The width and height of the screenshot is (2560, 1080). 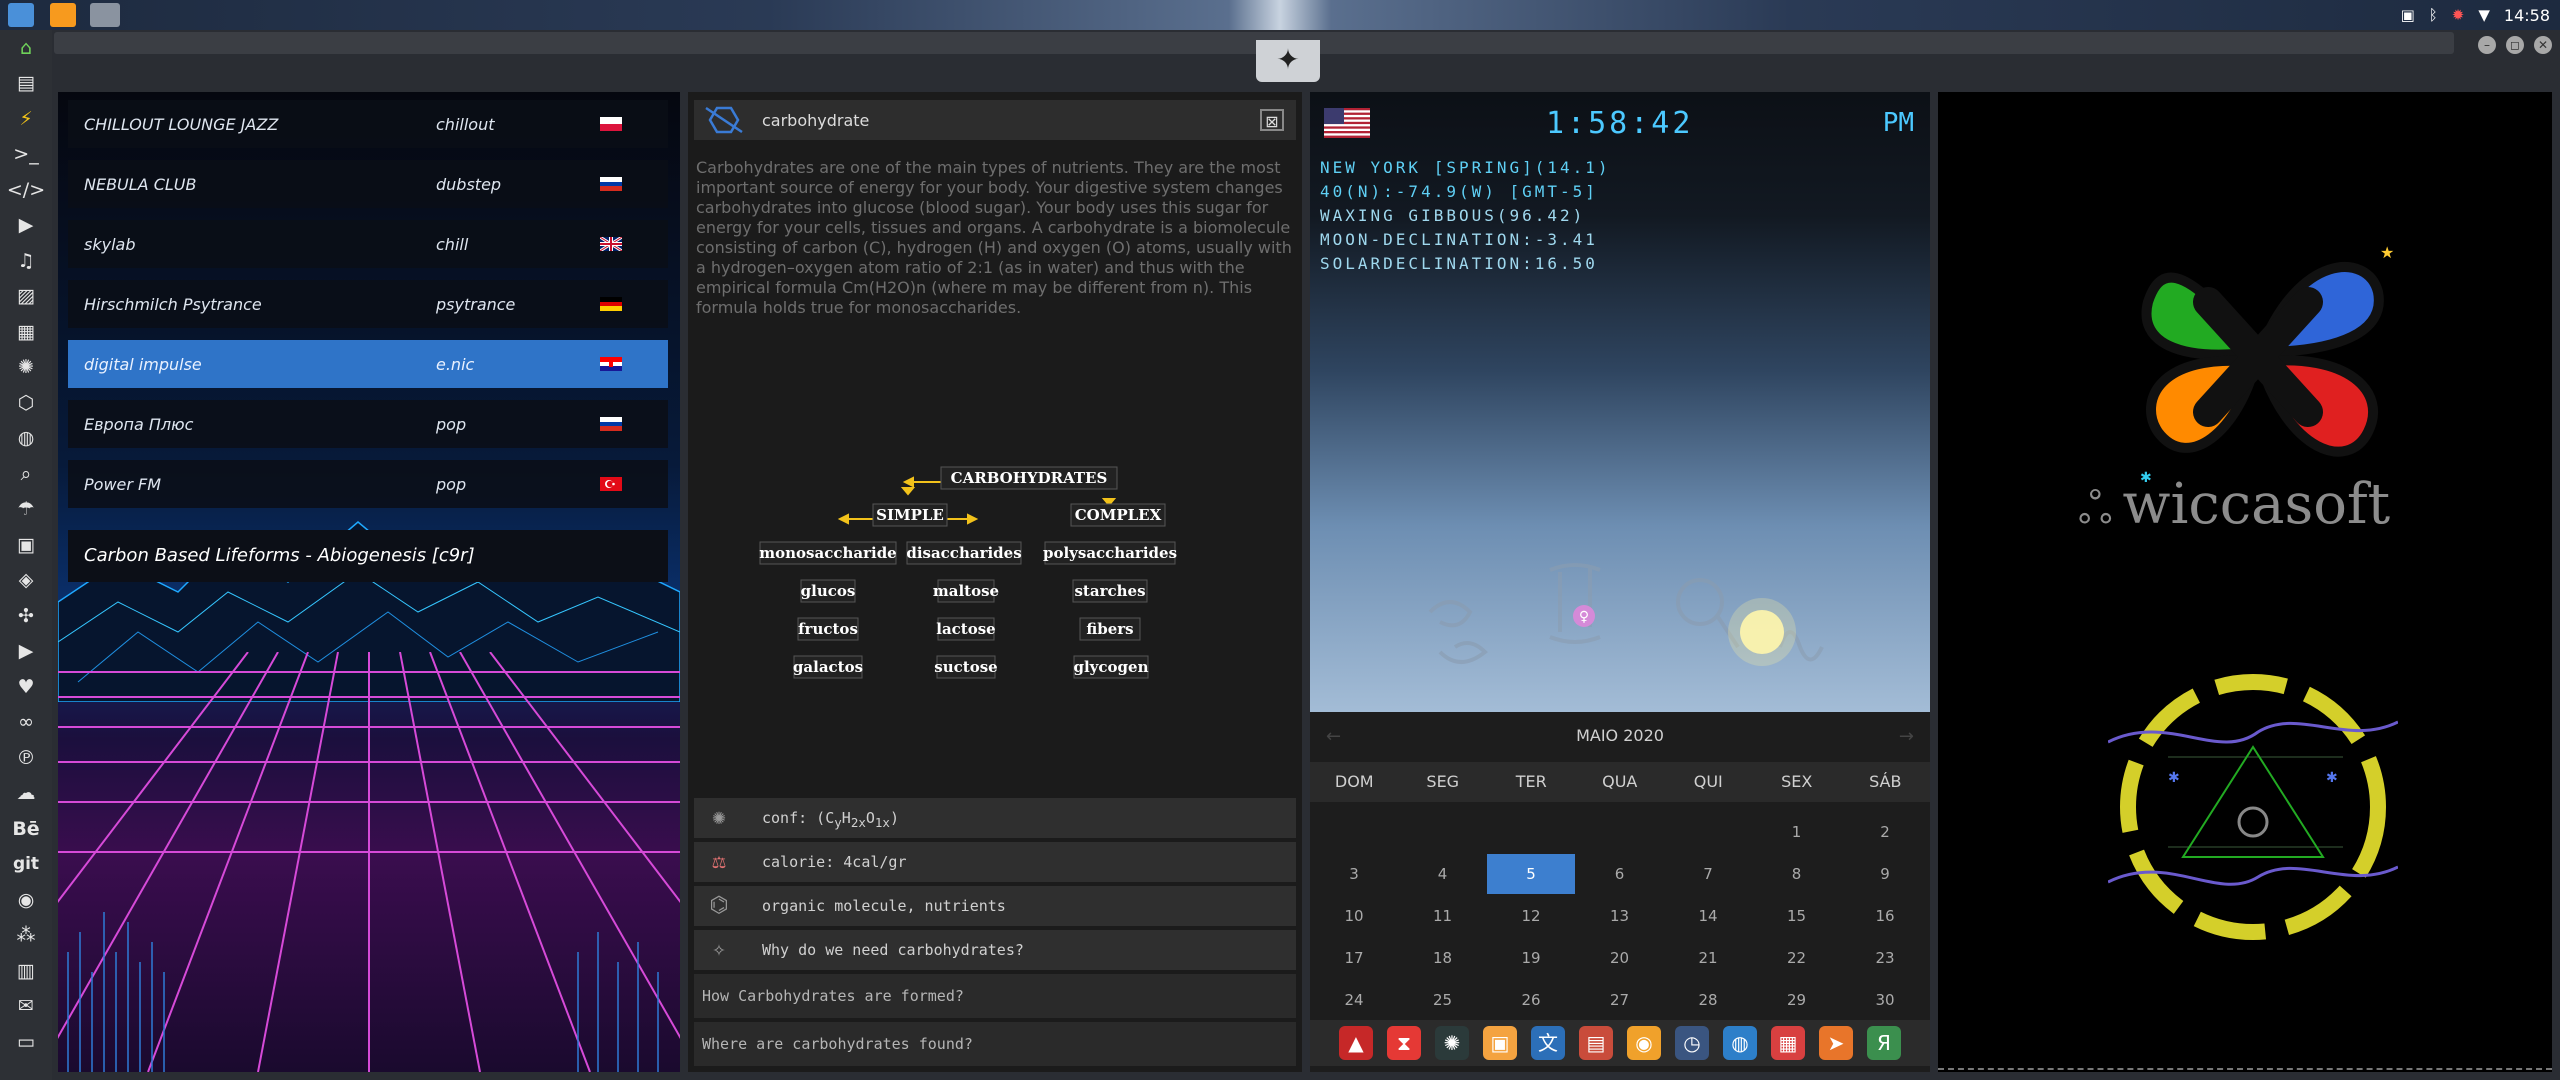 I want to click on window-title-bar, so click(x=1254, y=43).